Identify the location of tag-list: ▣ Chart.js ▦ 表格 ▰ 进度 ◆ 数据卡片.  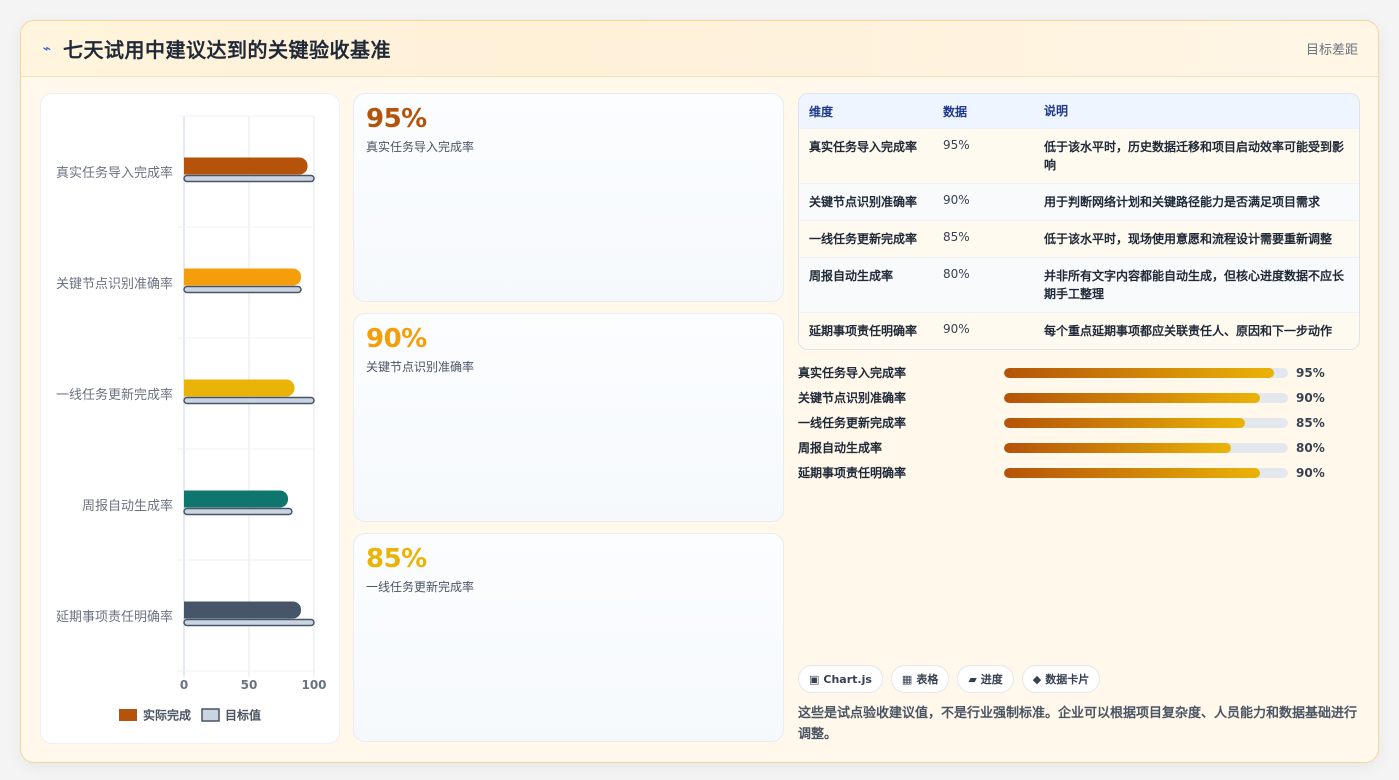
(949, 679).